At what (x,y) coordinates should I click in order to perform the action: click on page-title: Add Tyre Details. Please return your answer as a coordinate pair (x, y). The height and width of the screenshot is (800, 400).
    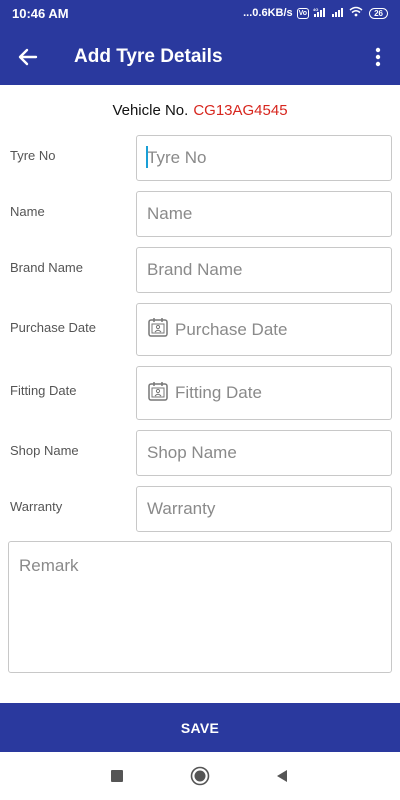
    Looking at the image, I should click on (148, 56).